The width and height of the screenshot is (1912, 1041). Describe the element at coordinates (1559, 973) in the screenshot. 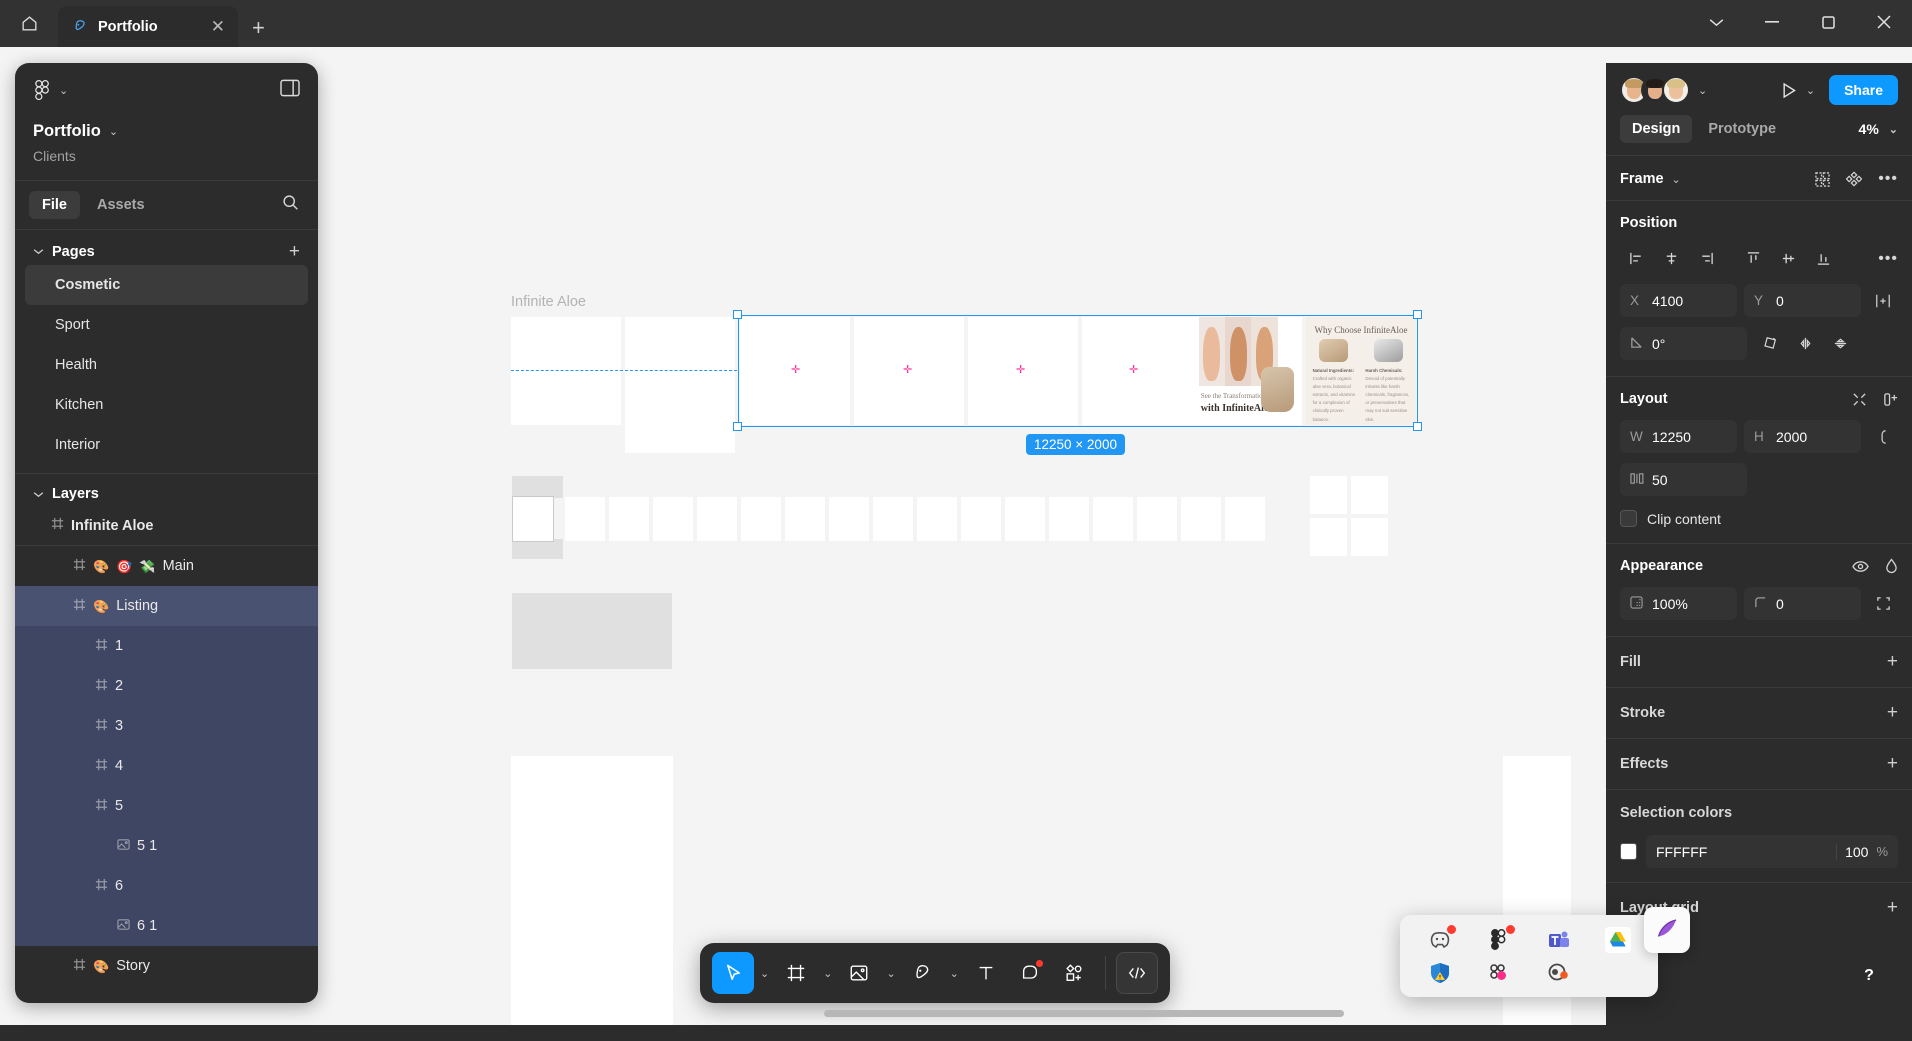

I see `obs-studio-icon` at that location.